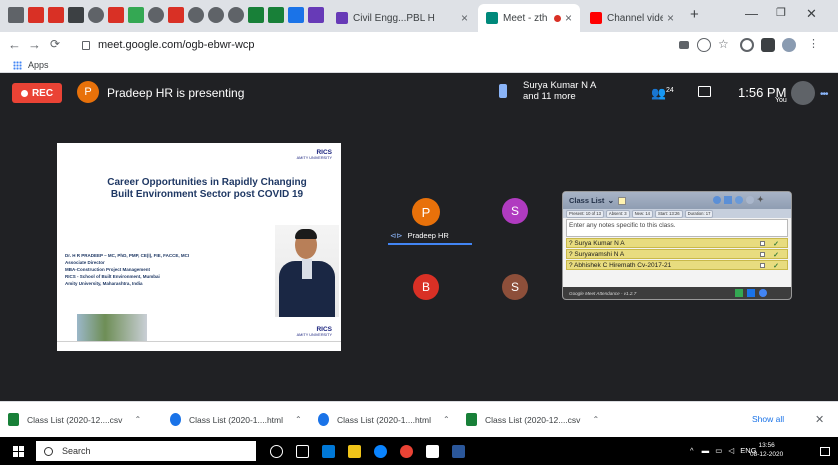 The height and width of the screenshot is (465, 838). I want to click on download-icon, so click(704, 45).